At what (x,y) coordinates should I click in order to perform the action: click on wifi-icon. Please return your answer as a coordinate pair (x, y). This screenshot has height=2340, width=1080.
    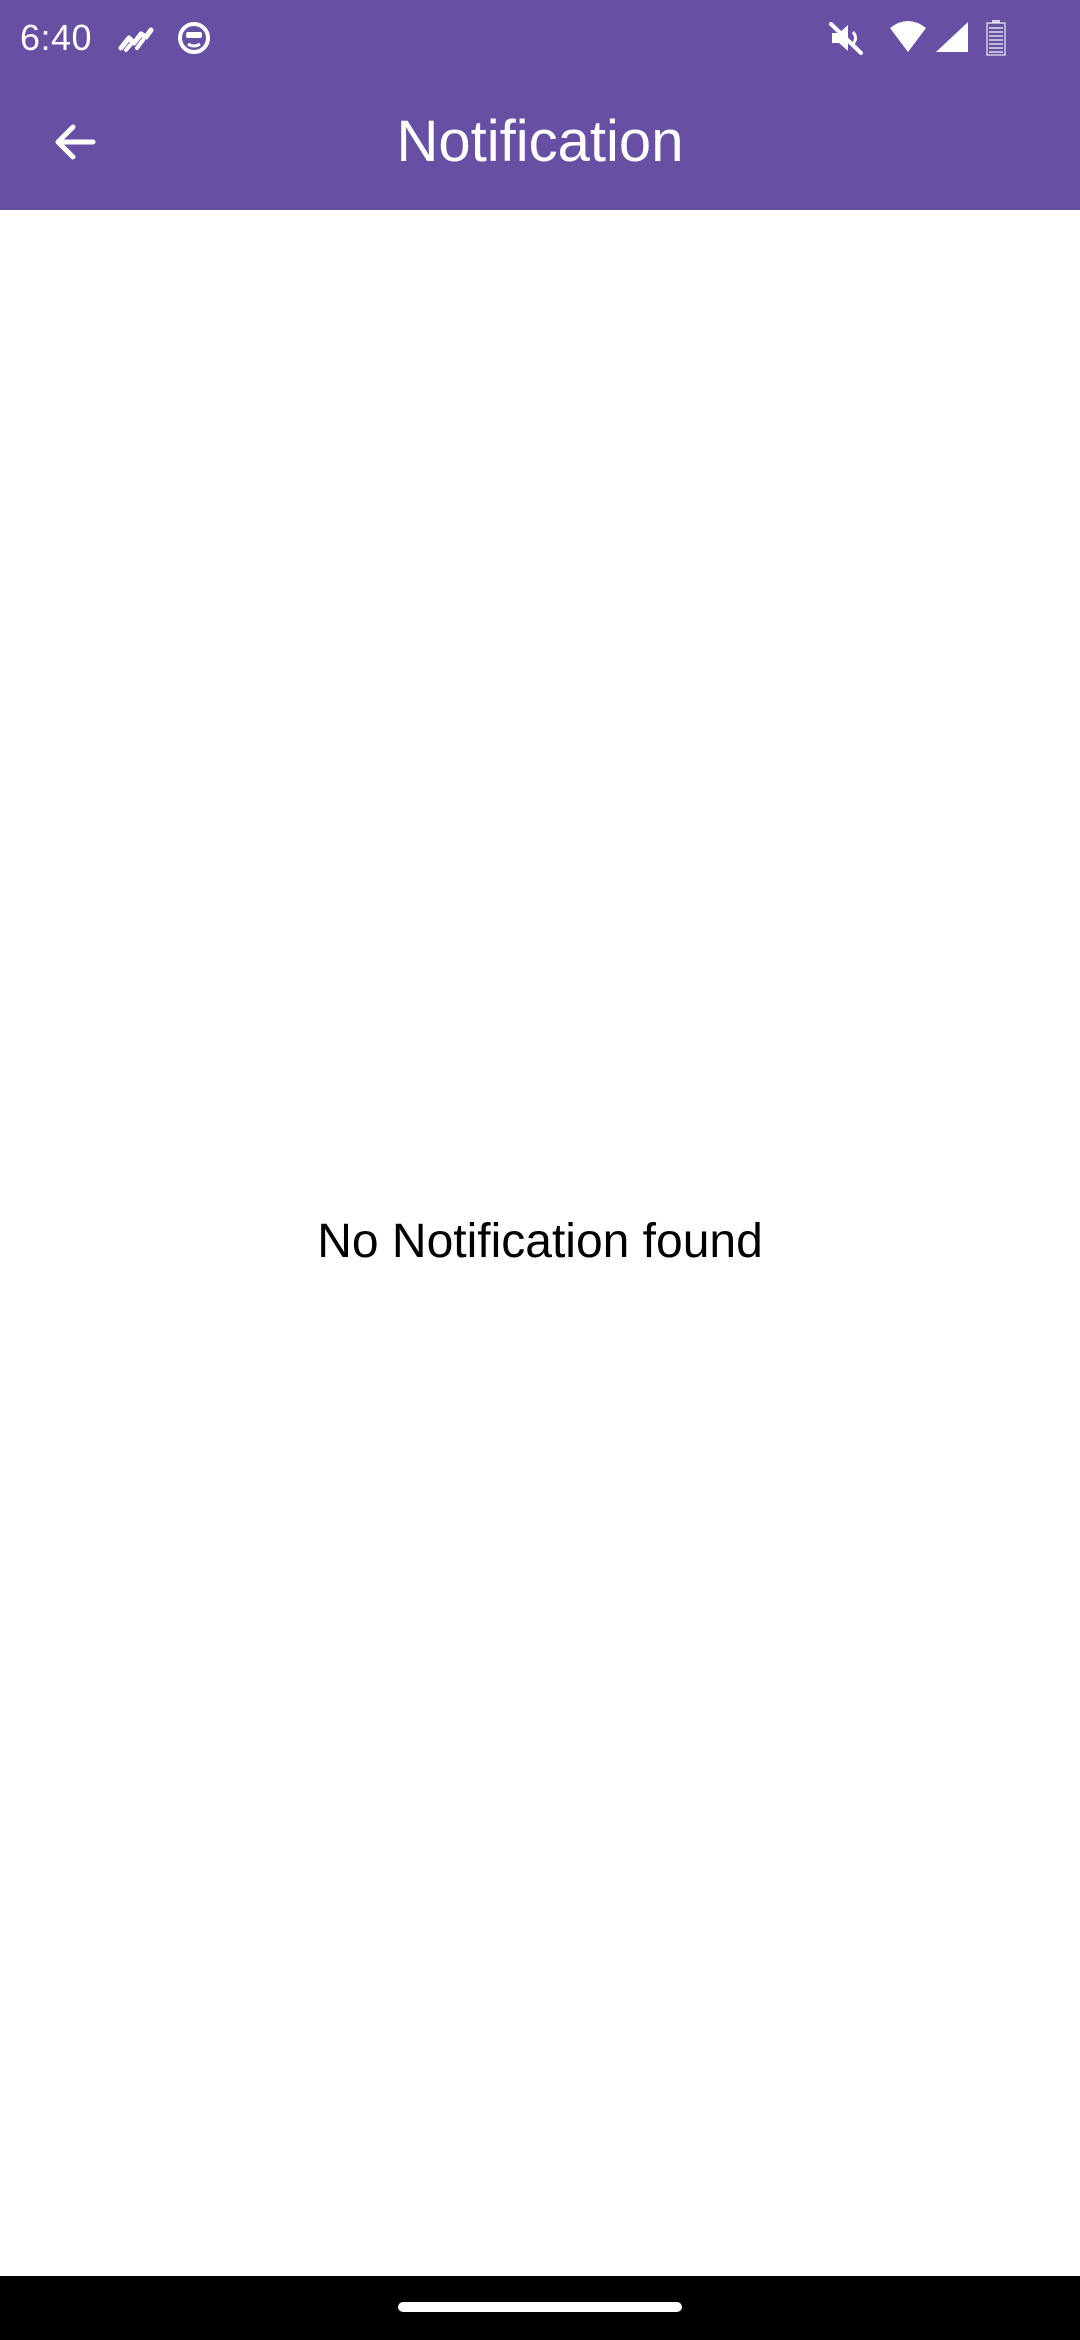
    Looking at the image, I should click on (908, 38).